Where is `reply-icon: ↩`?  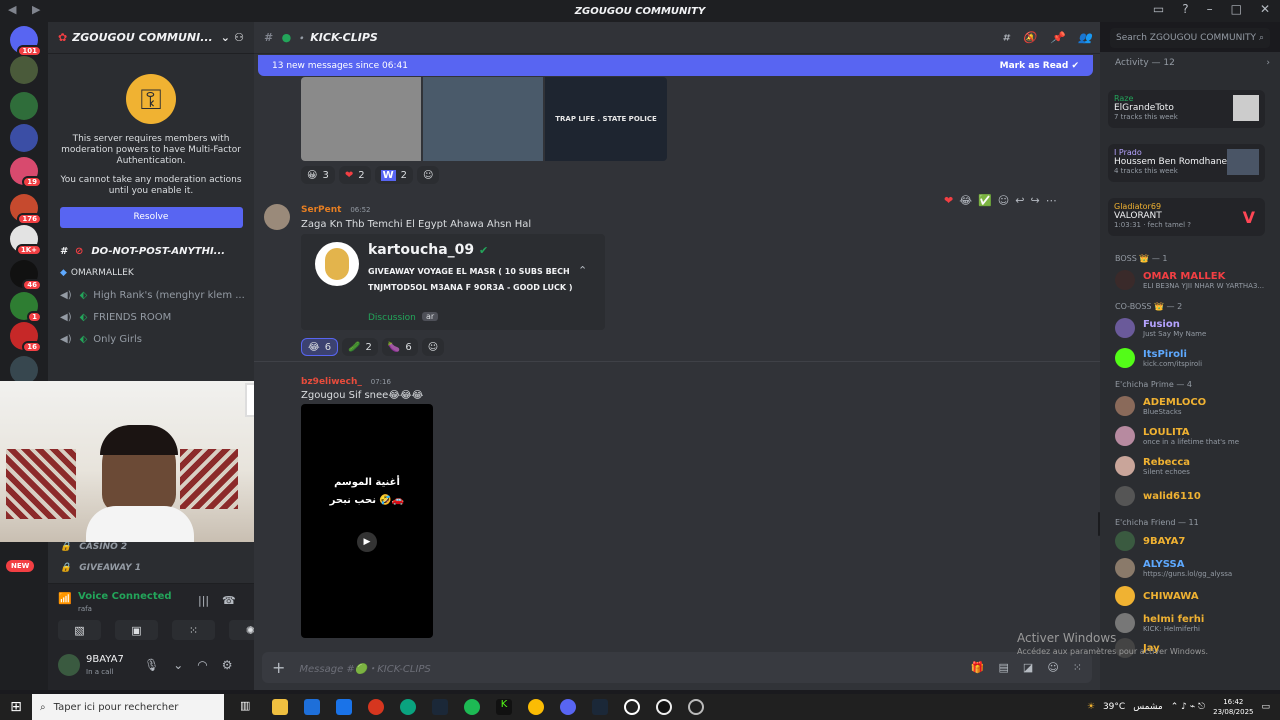
reply-icon: ↩ is located at coordinates (1019, 200).